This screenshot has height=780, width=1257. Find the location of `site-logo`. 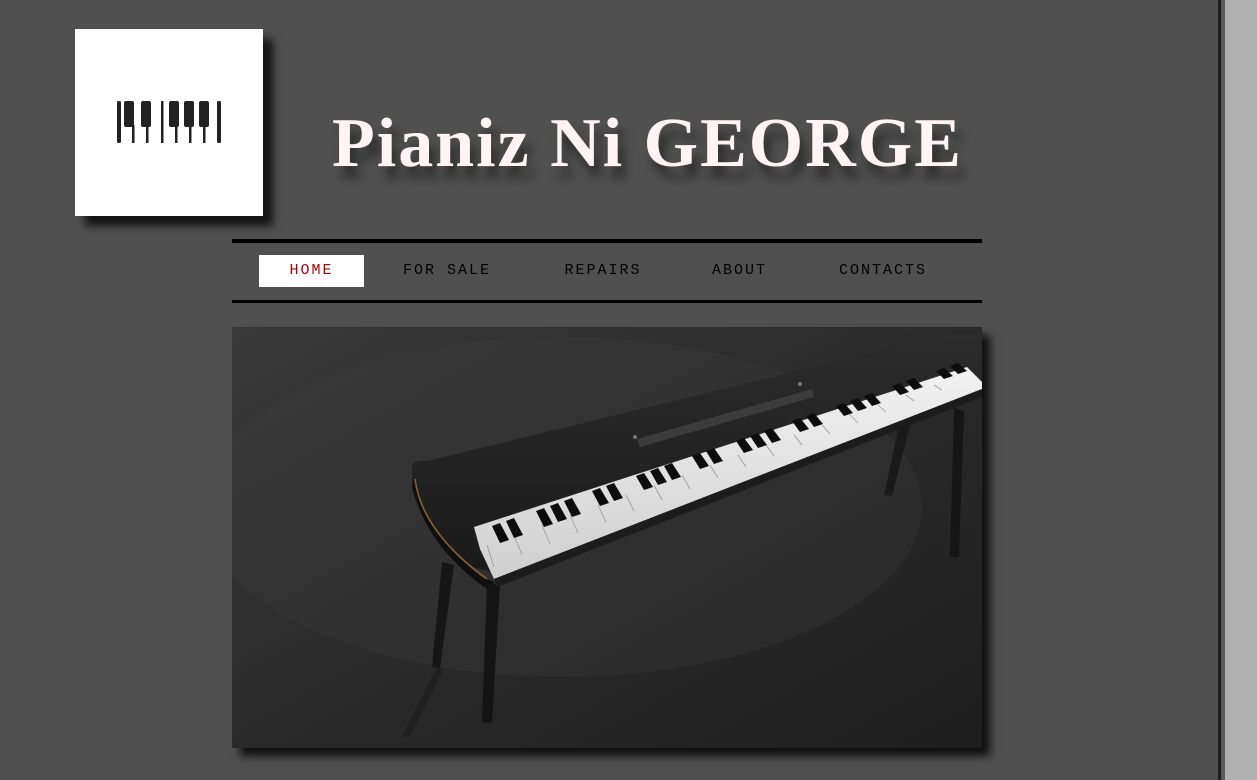

site-logo is located at coordinates (169, 122).